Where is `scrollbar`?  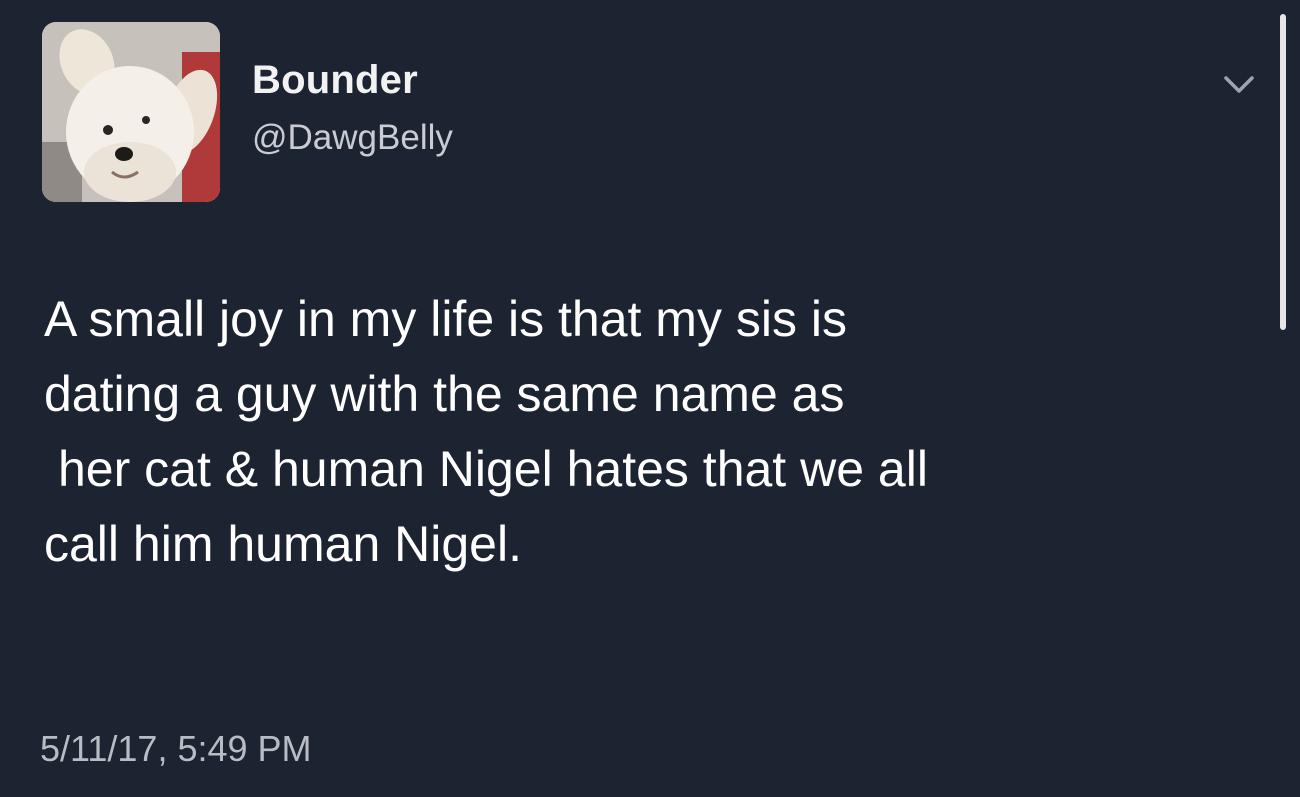
scrollbar is located at coordinates (1283, 172).